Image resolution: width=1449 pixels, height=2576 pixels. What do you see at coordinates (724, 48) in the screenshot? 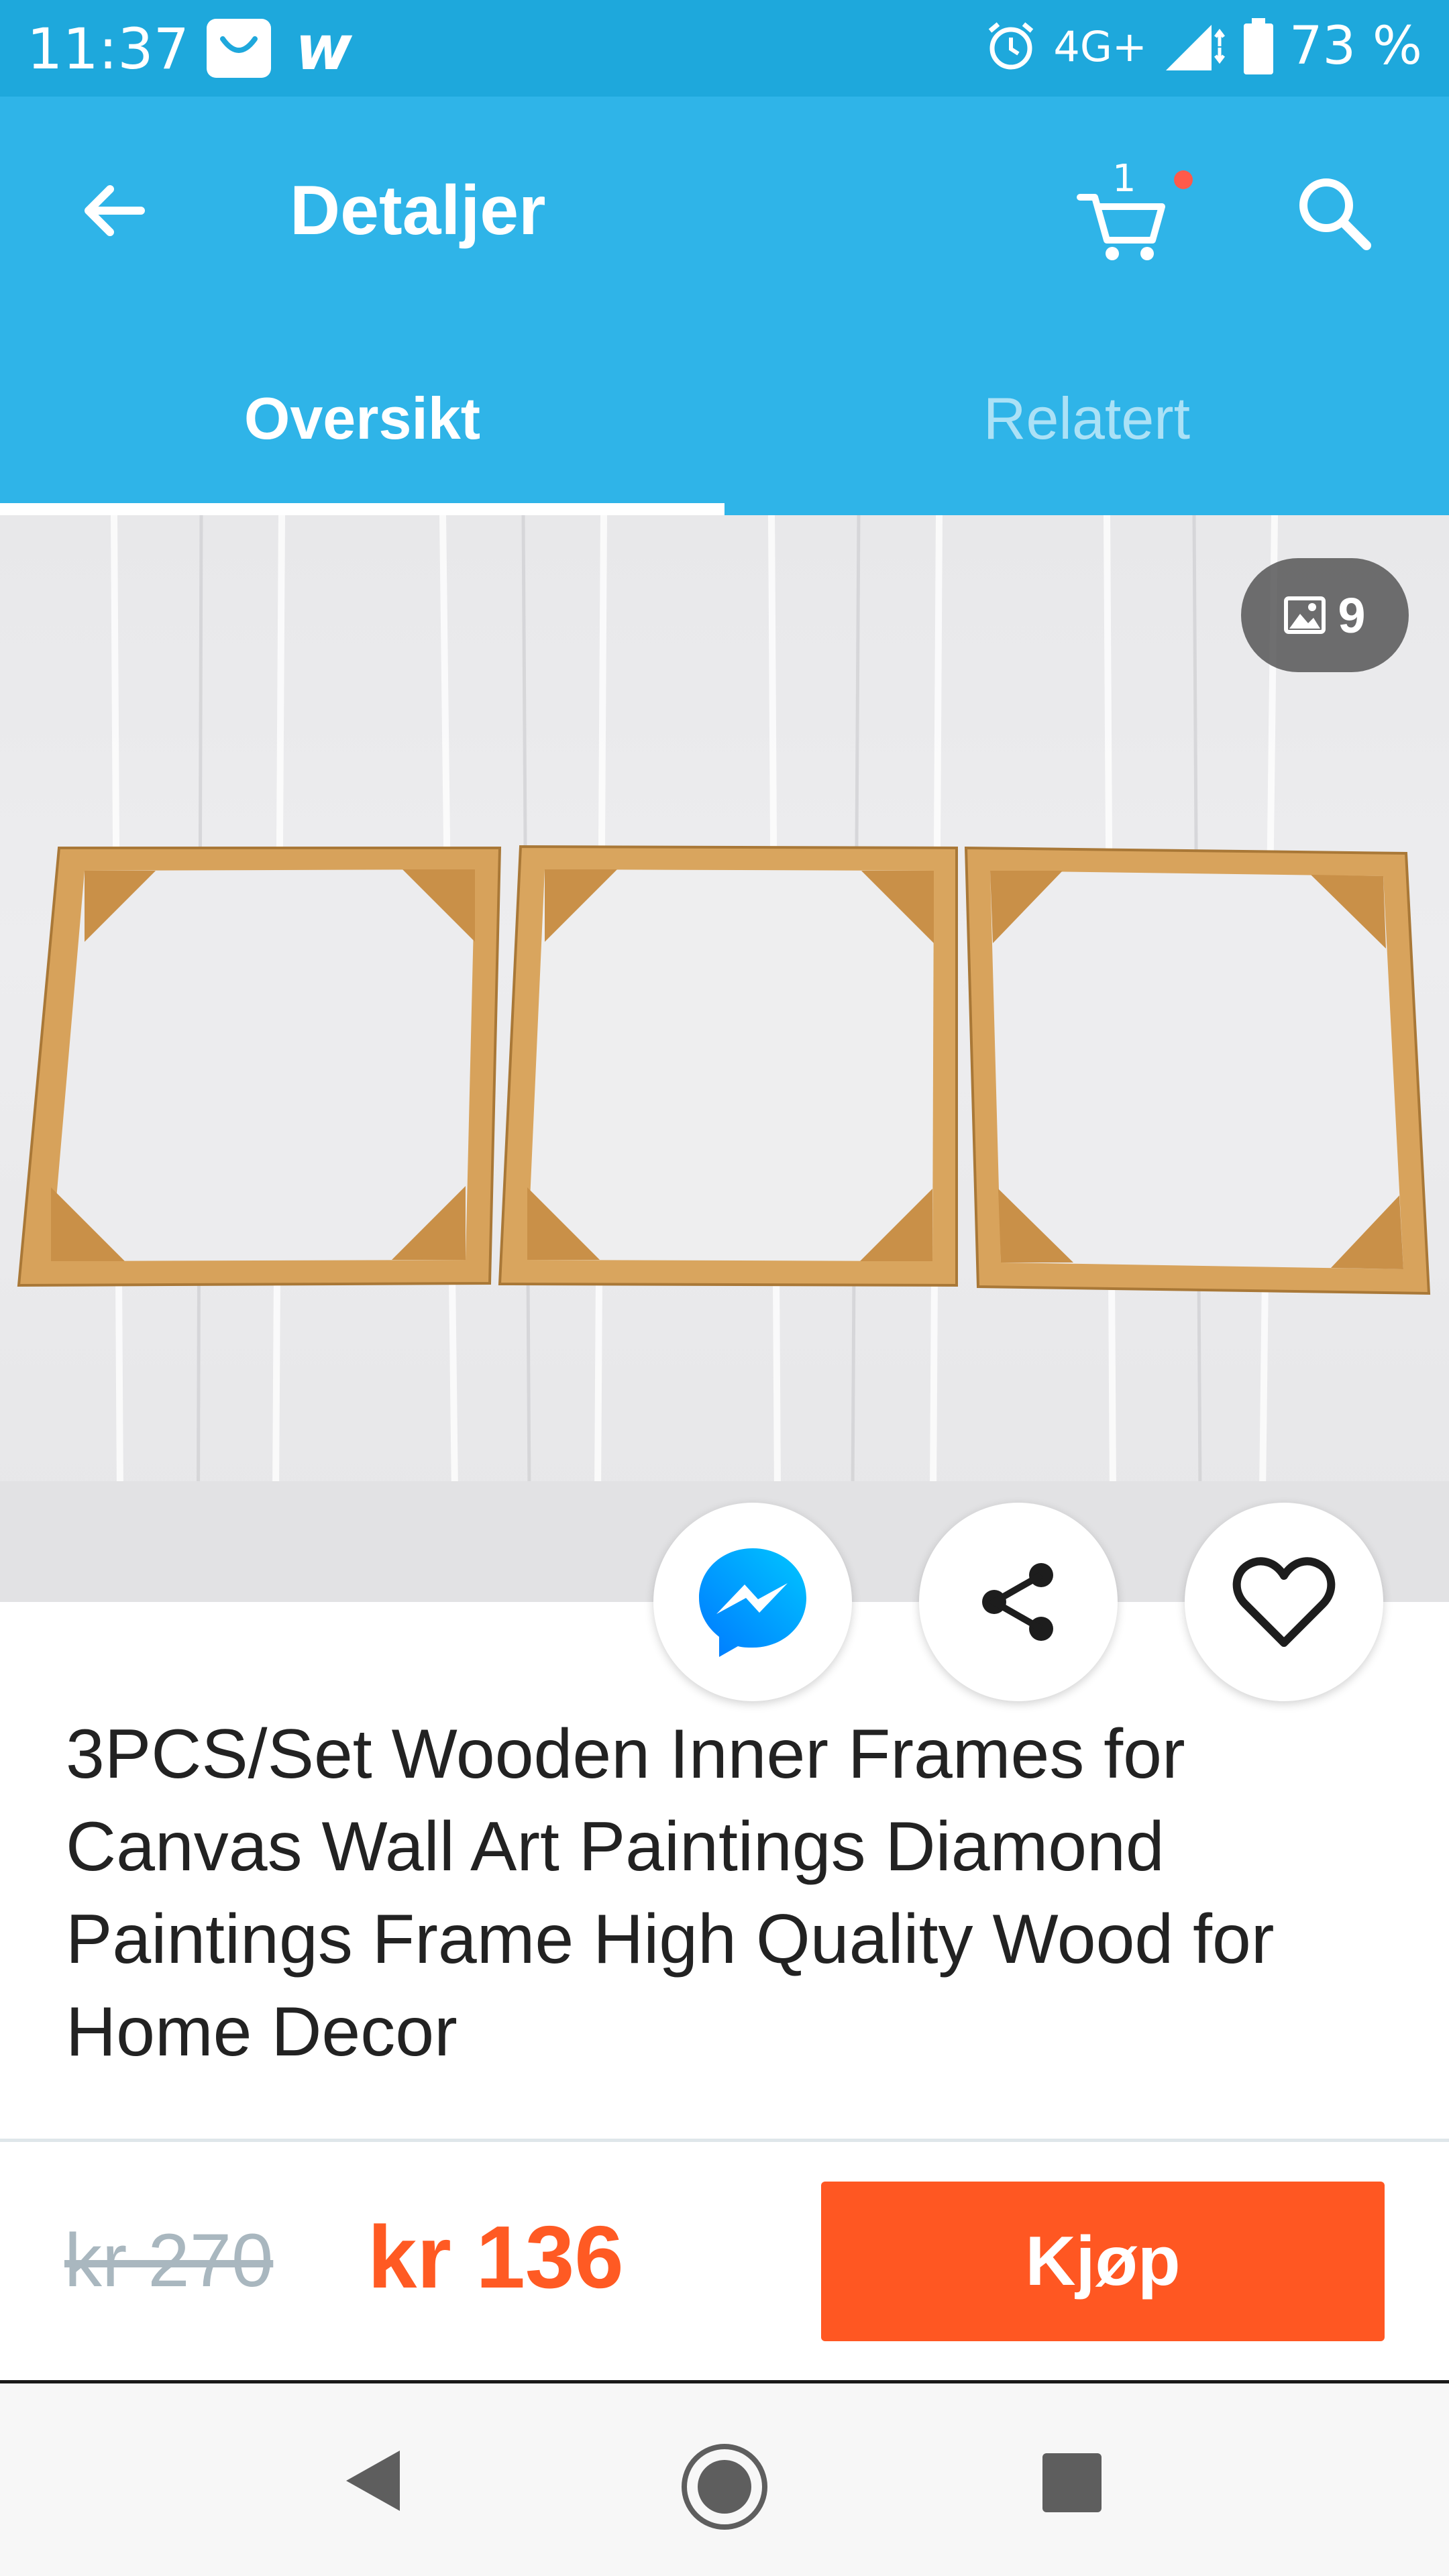
I see `status-bar: 11:37 w 4G+ 73 %` at bounding box center [724, 48].